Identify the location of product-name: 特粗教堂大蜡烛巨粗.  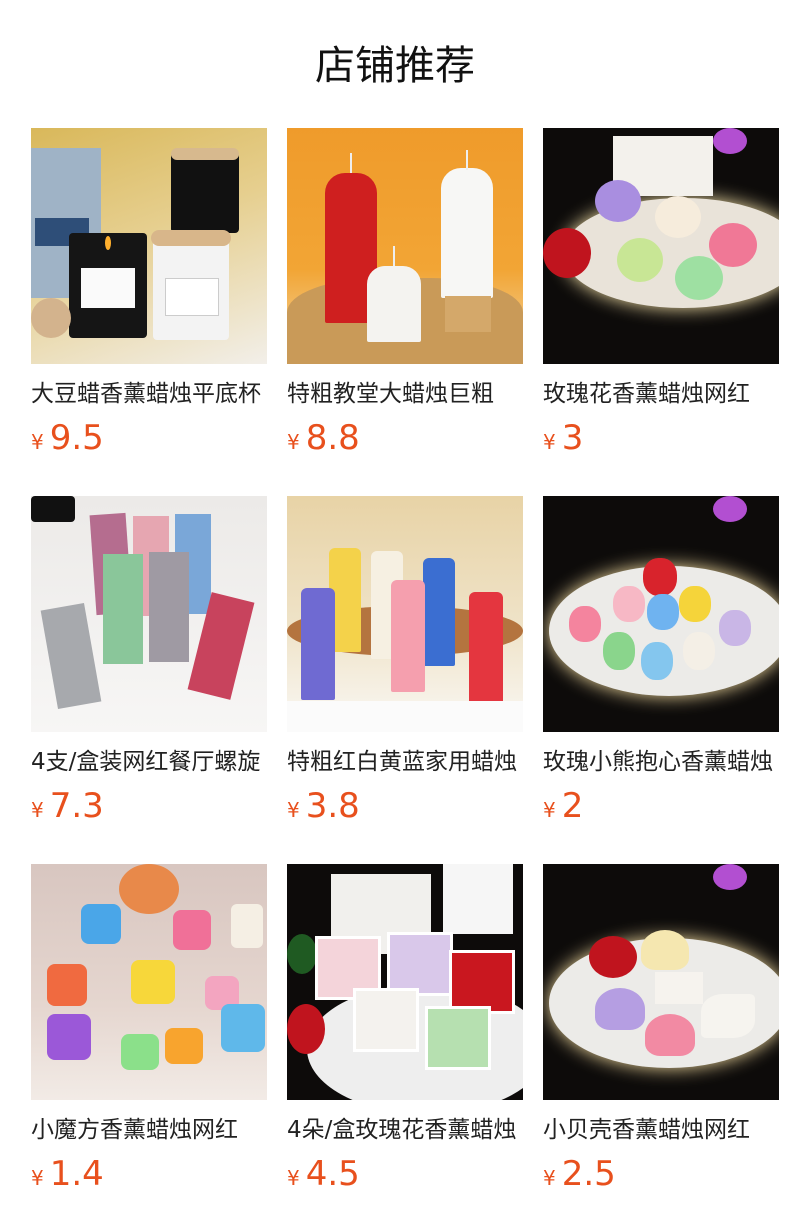
(405, 394).